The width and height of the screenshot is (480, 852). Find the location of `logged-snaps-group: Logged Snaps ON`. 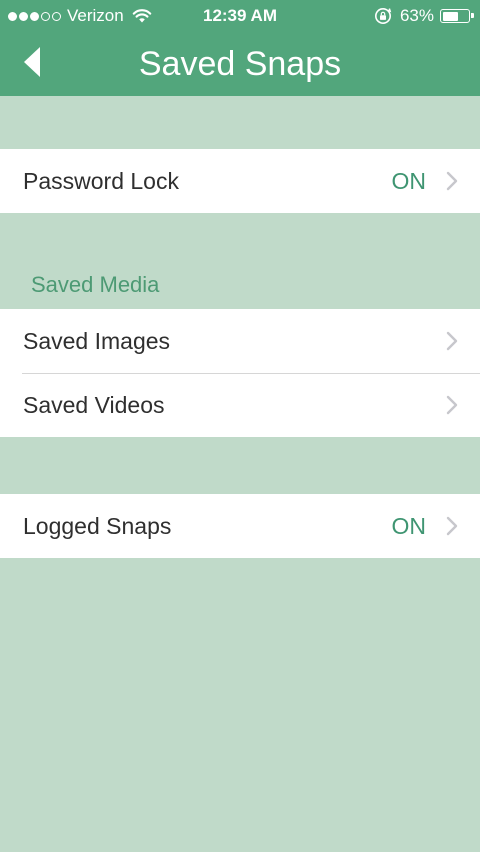

logged-snaps-group: Logged Snaps ON is located at coordinates (240, 526).